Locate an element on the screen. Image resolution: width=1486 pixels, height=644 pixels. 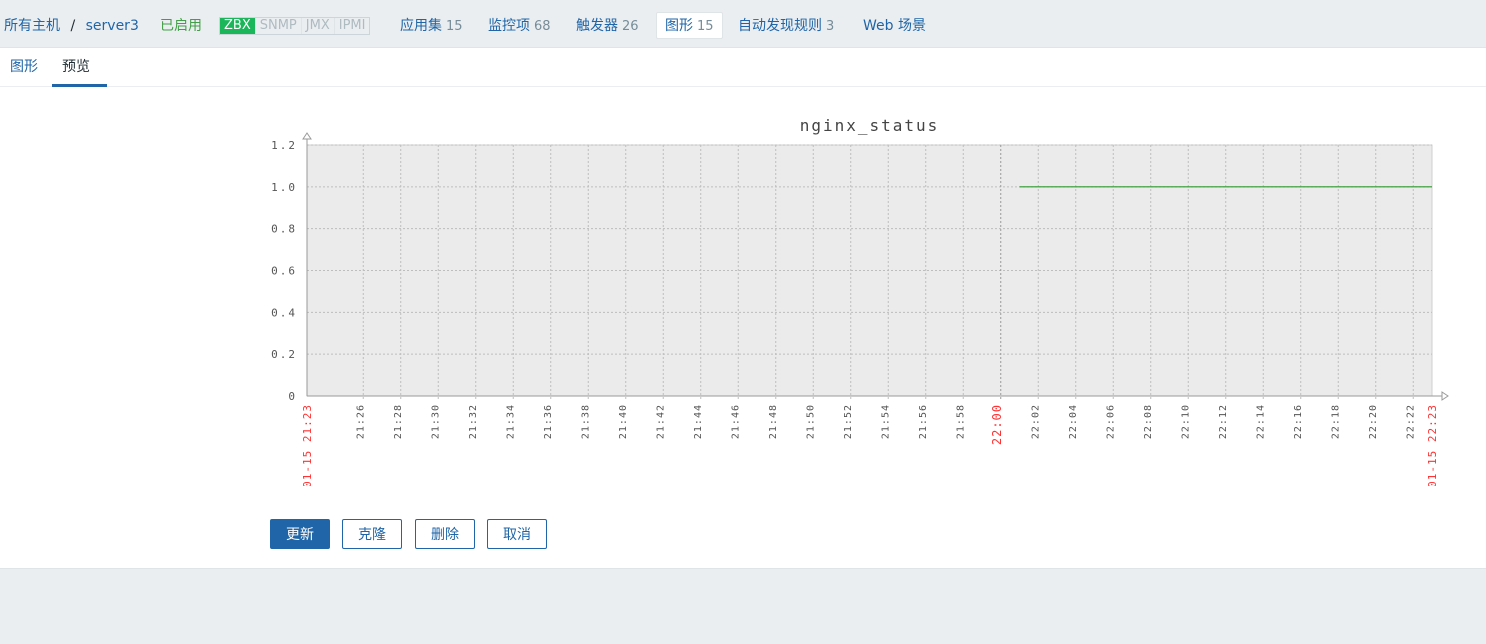
x-tick-label: 21:58 is located at coordinates (960, 421).